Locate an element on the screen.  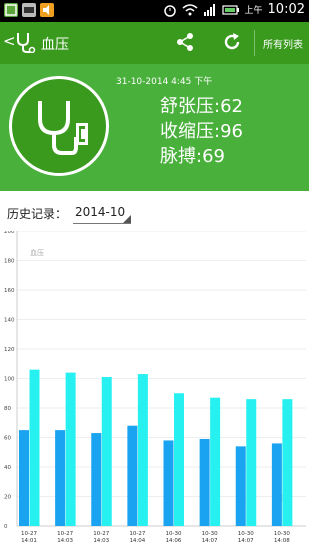
diastolic-value: 舒张压:62 is located at coordinates (201, 106).